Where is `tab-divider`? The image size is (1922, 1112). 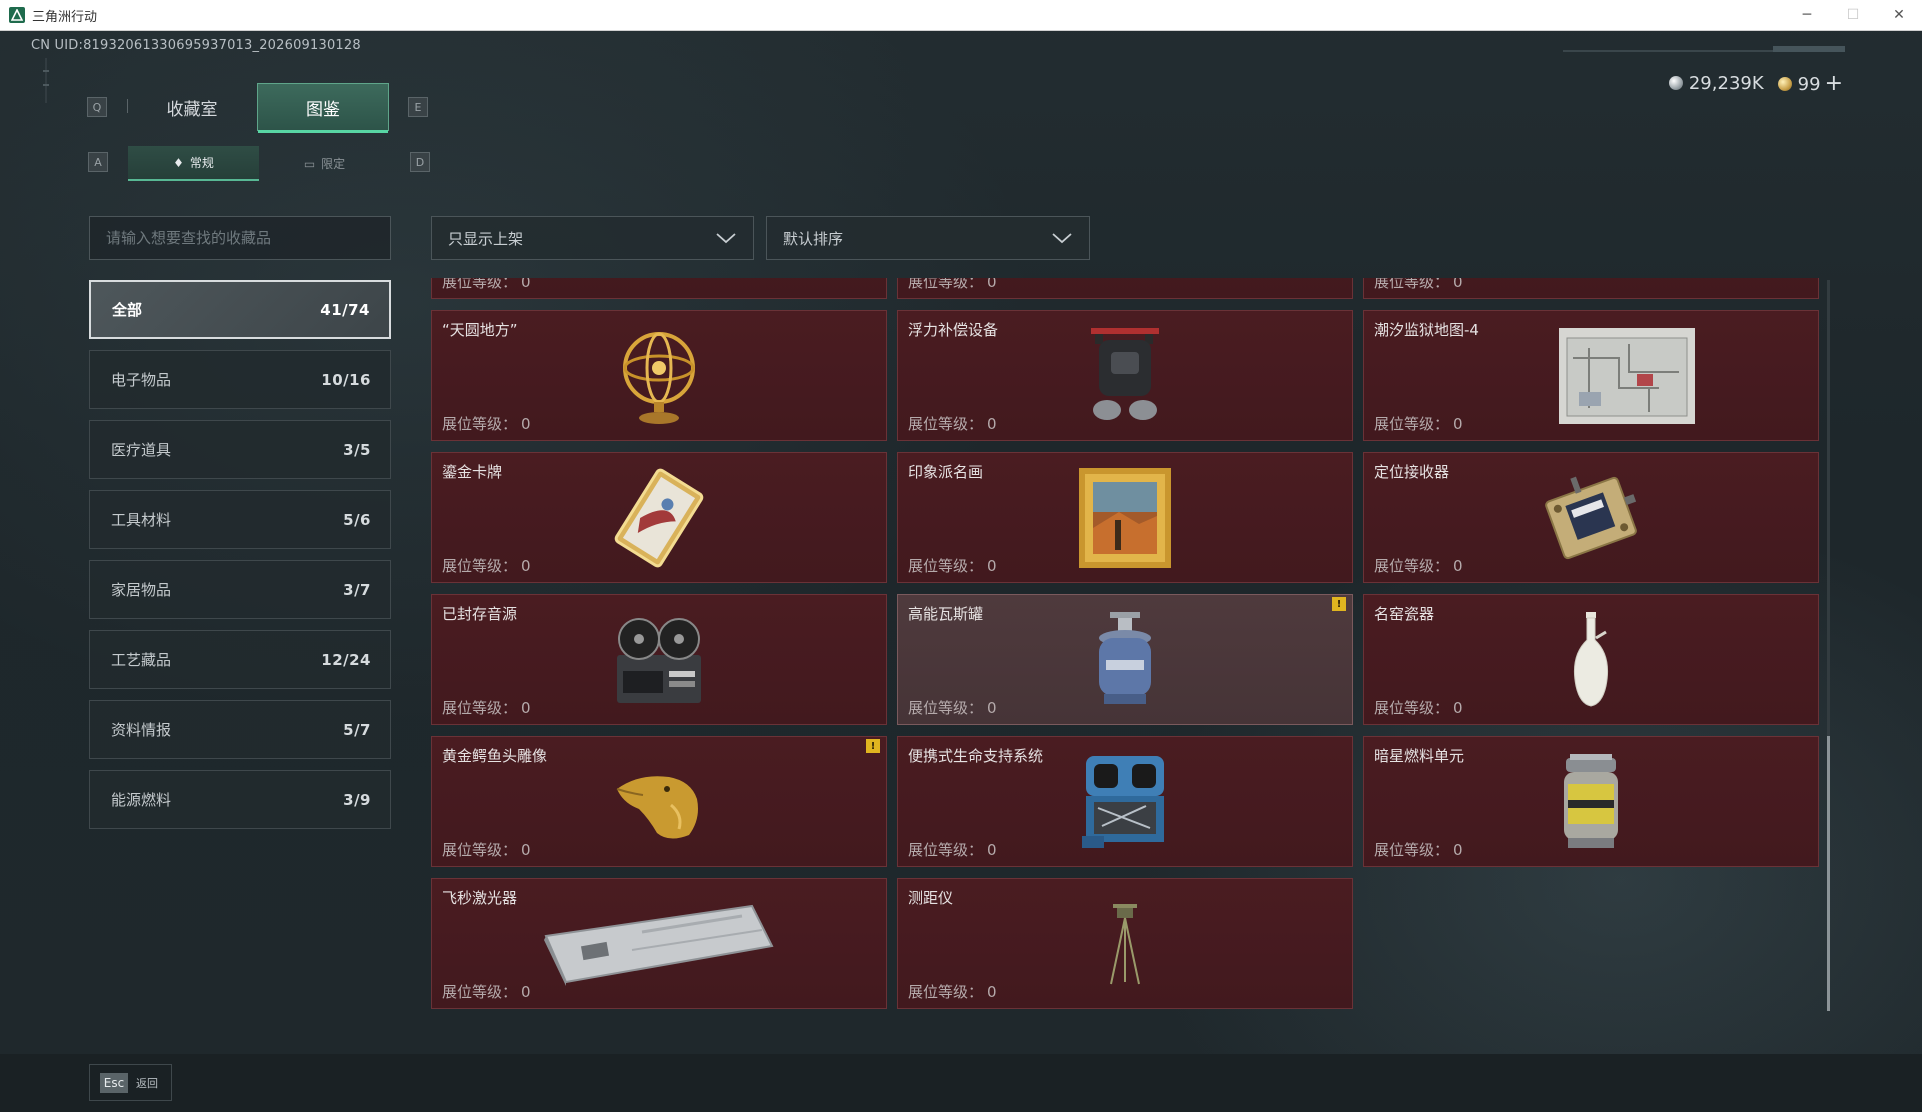 tab-divider is located at coordinates (127, 106).